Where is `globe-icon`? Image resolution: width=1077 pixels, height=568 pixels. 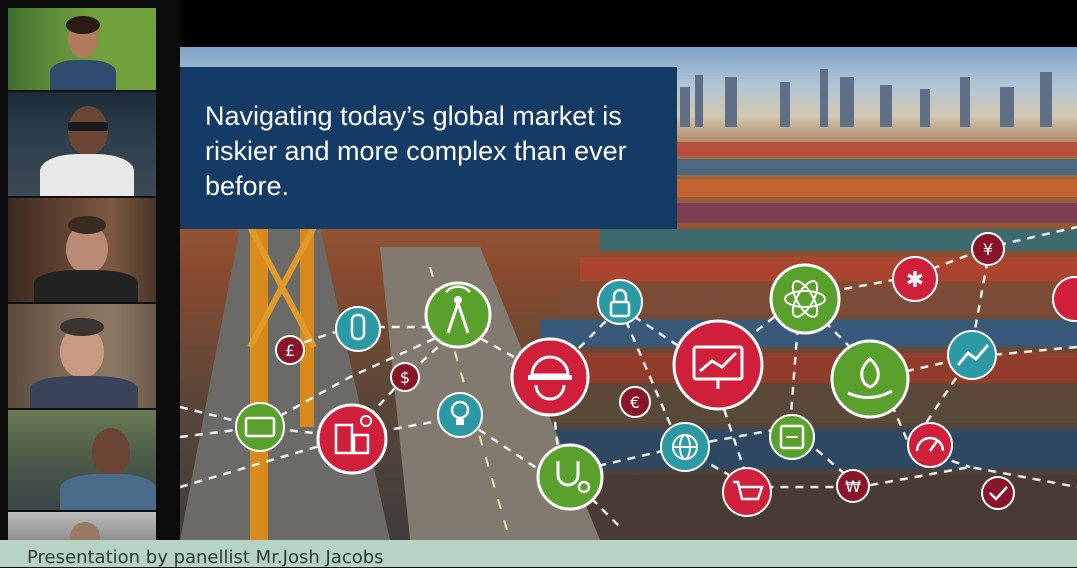 globe-icon is located at coordinates (685, 447).